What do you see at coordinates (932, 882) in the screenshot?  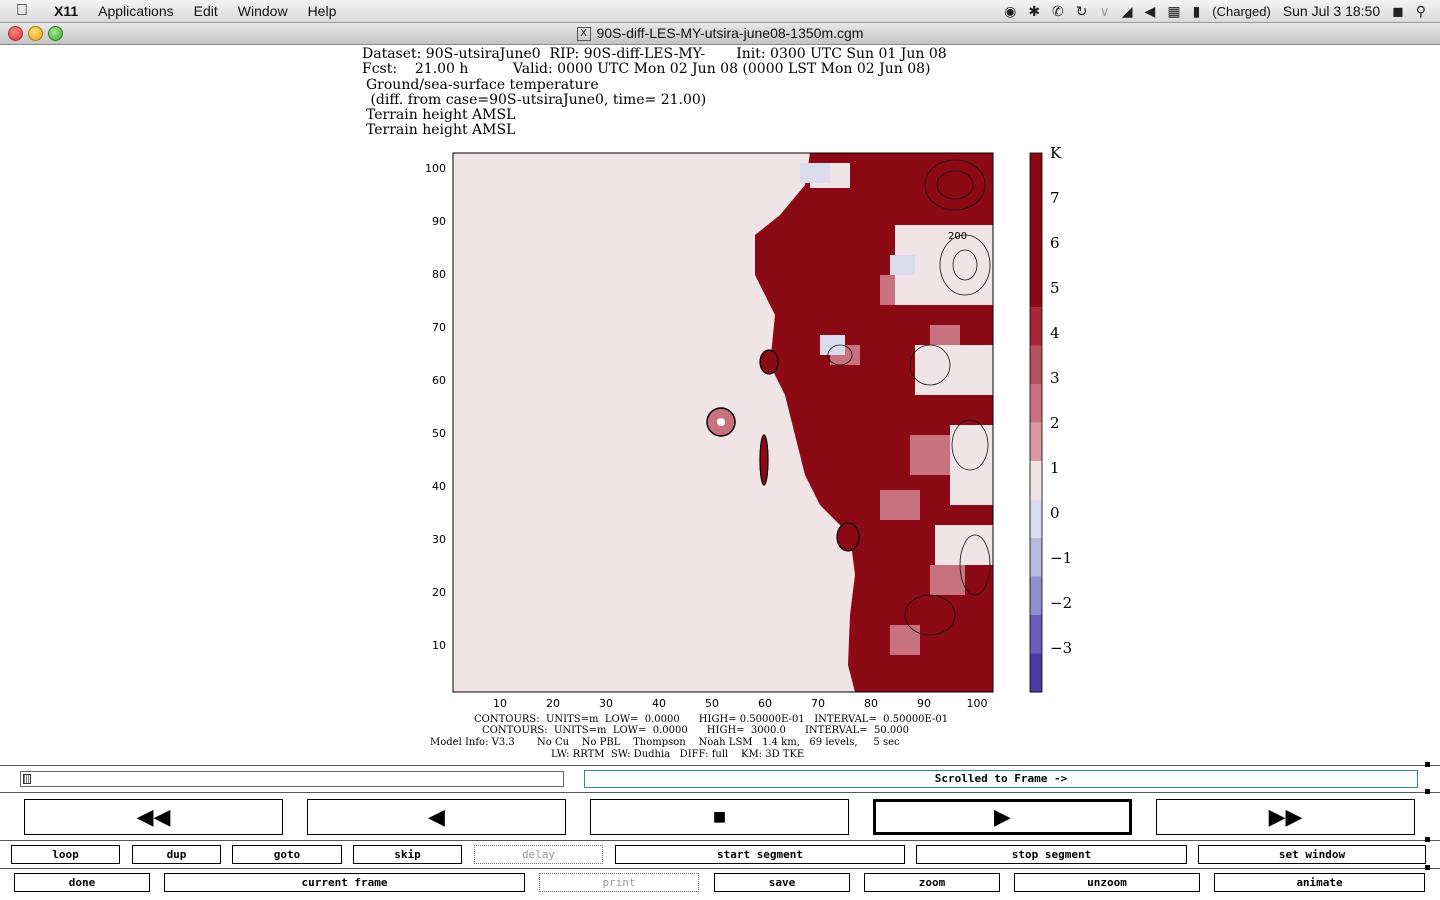 I see `zoom-button: zoom` at bounding box center [932, 882].